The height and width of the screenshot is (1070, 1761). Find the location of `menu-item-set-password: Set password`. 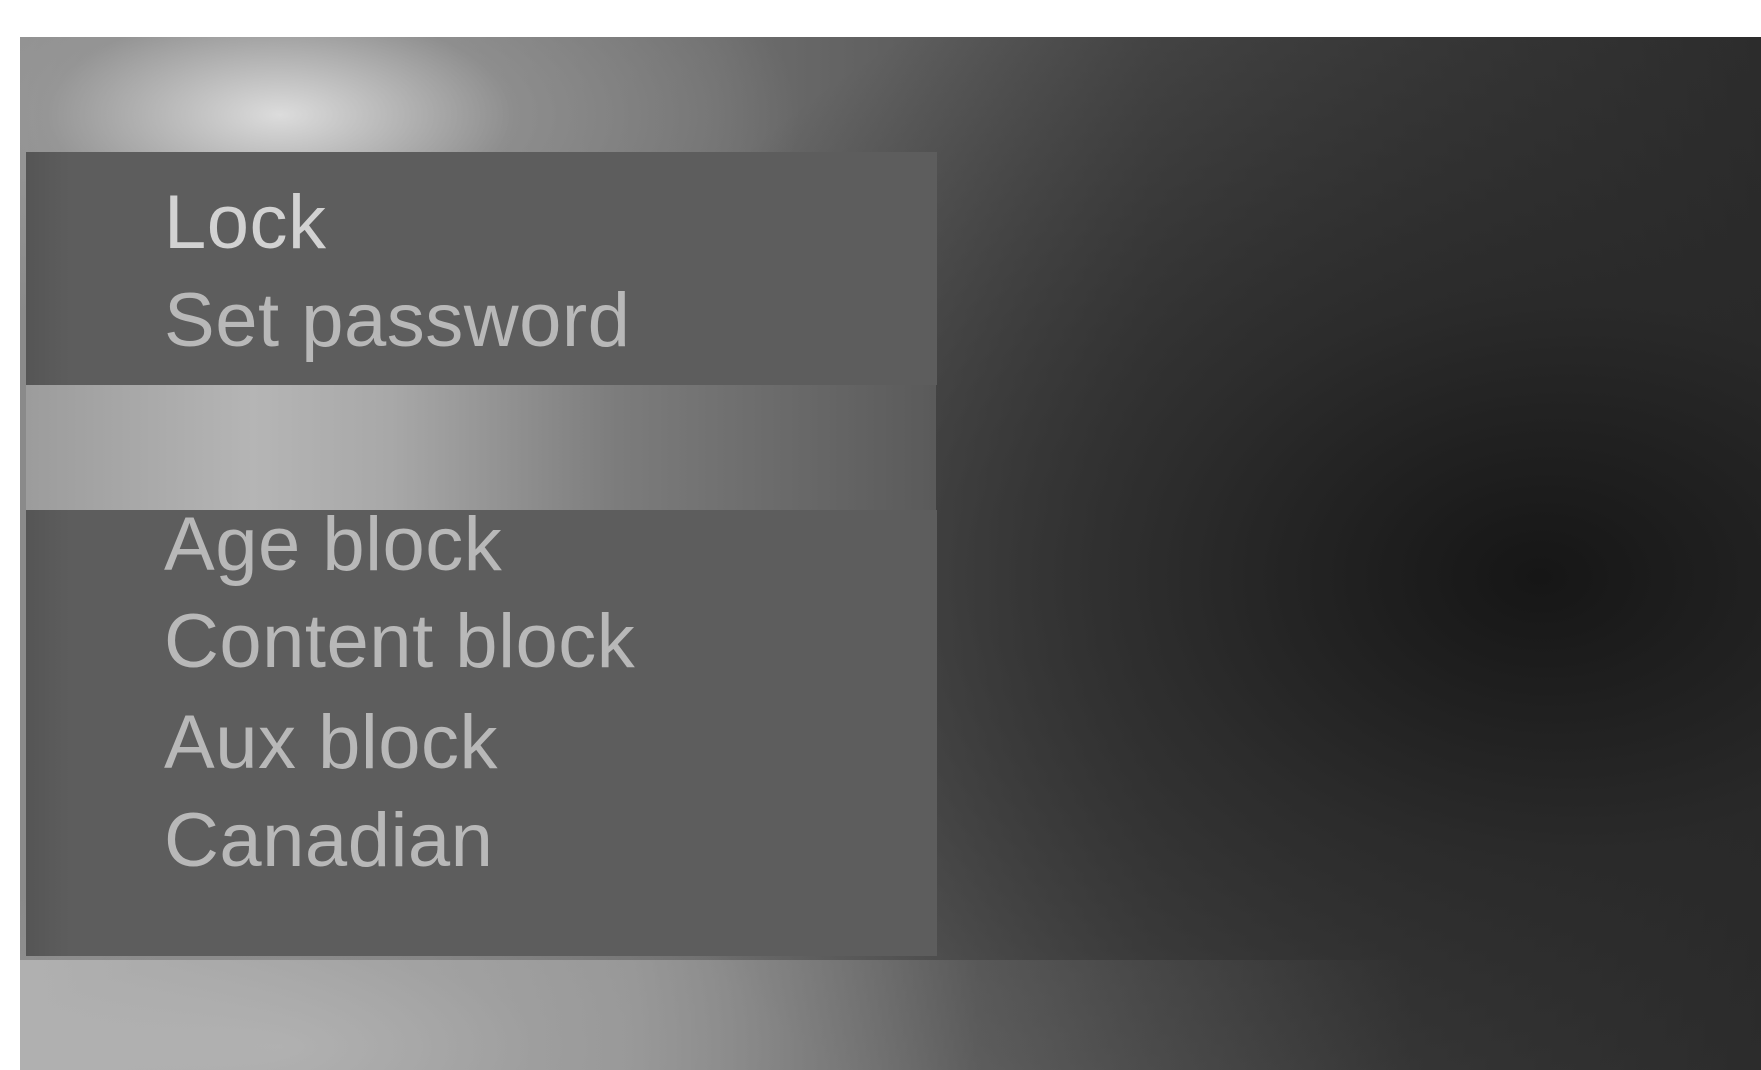

menu-item-set-password: Set password is located at coordinates (397, 321).